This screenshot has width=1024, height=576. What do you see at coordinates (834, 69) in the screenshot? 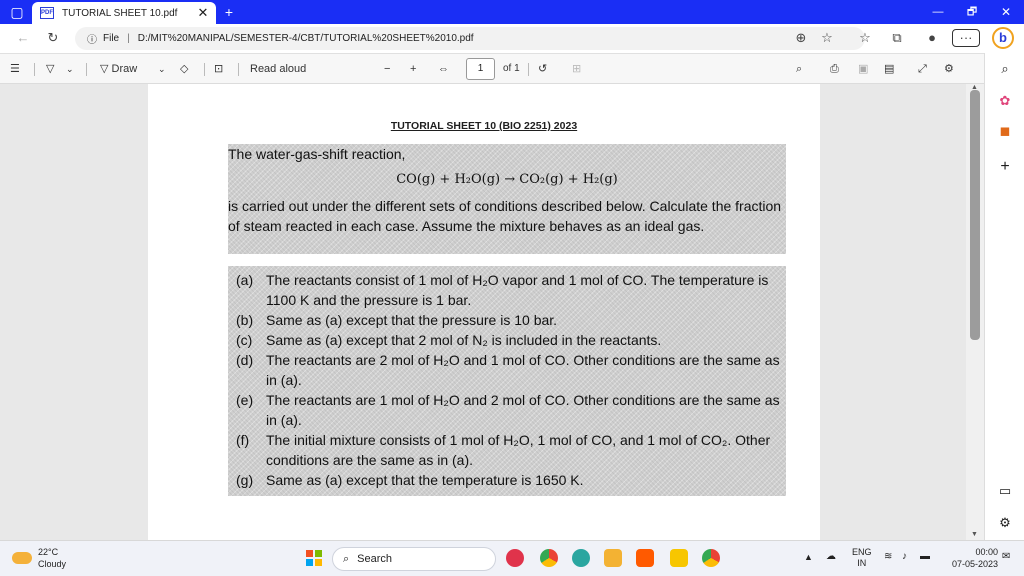
I see `print-icon: ⎙` at bounding box center [834, 69].